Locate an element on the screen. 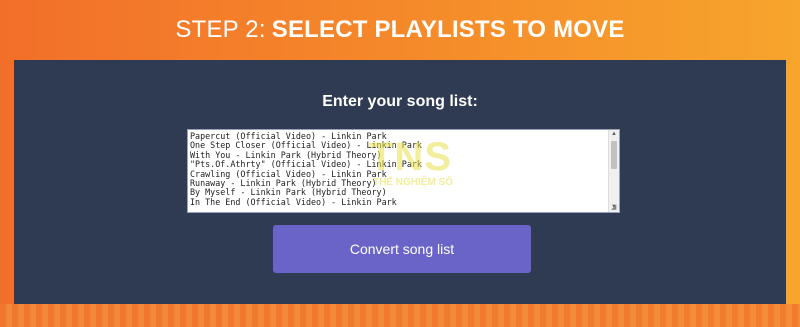 Image resolution: width=800 pixels, height=327 pixels. resize-grip-icon: ◢ is located at coordinates (614, 207).